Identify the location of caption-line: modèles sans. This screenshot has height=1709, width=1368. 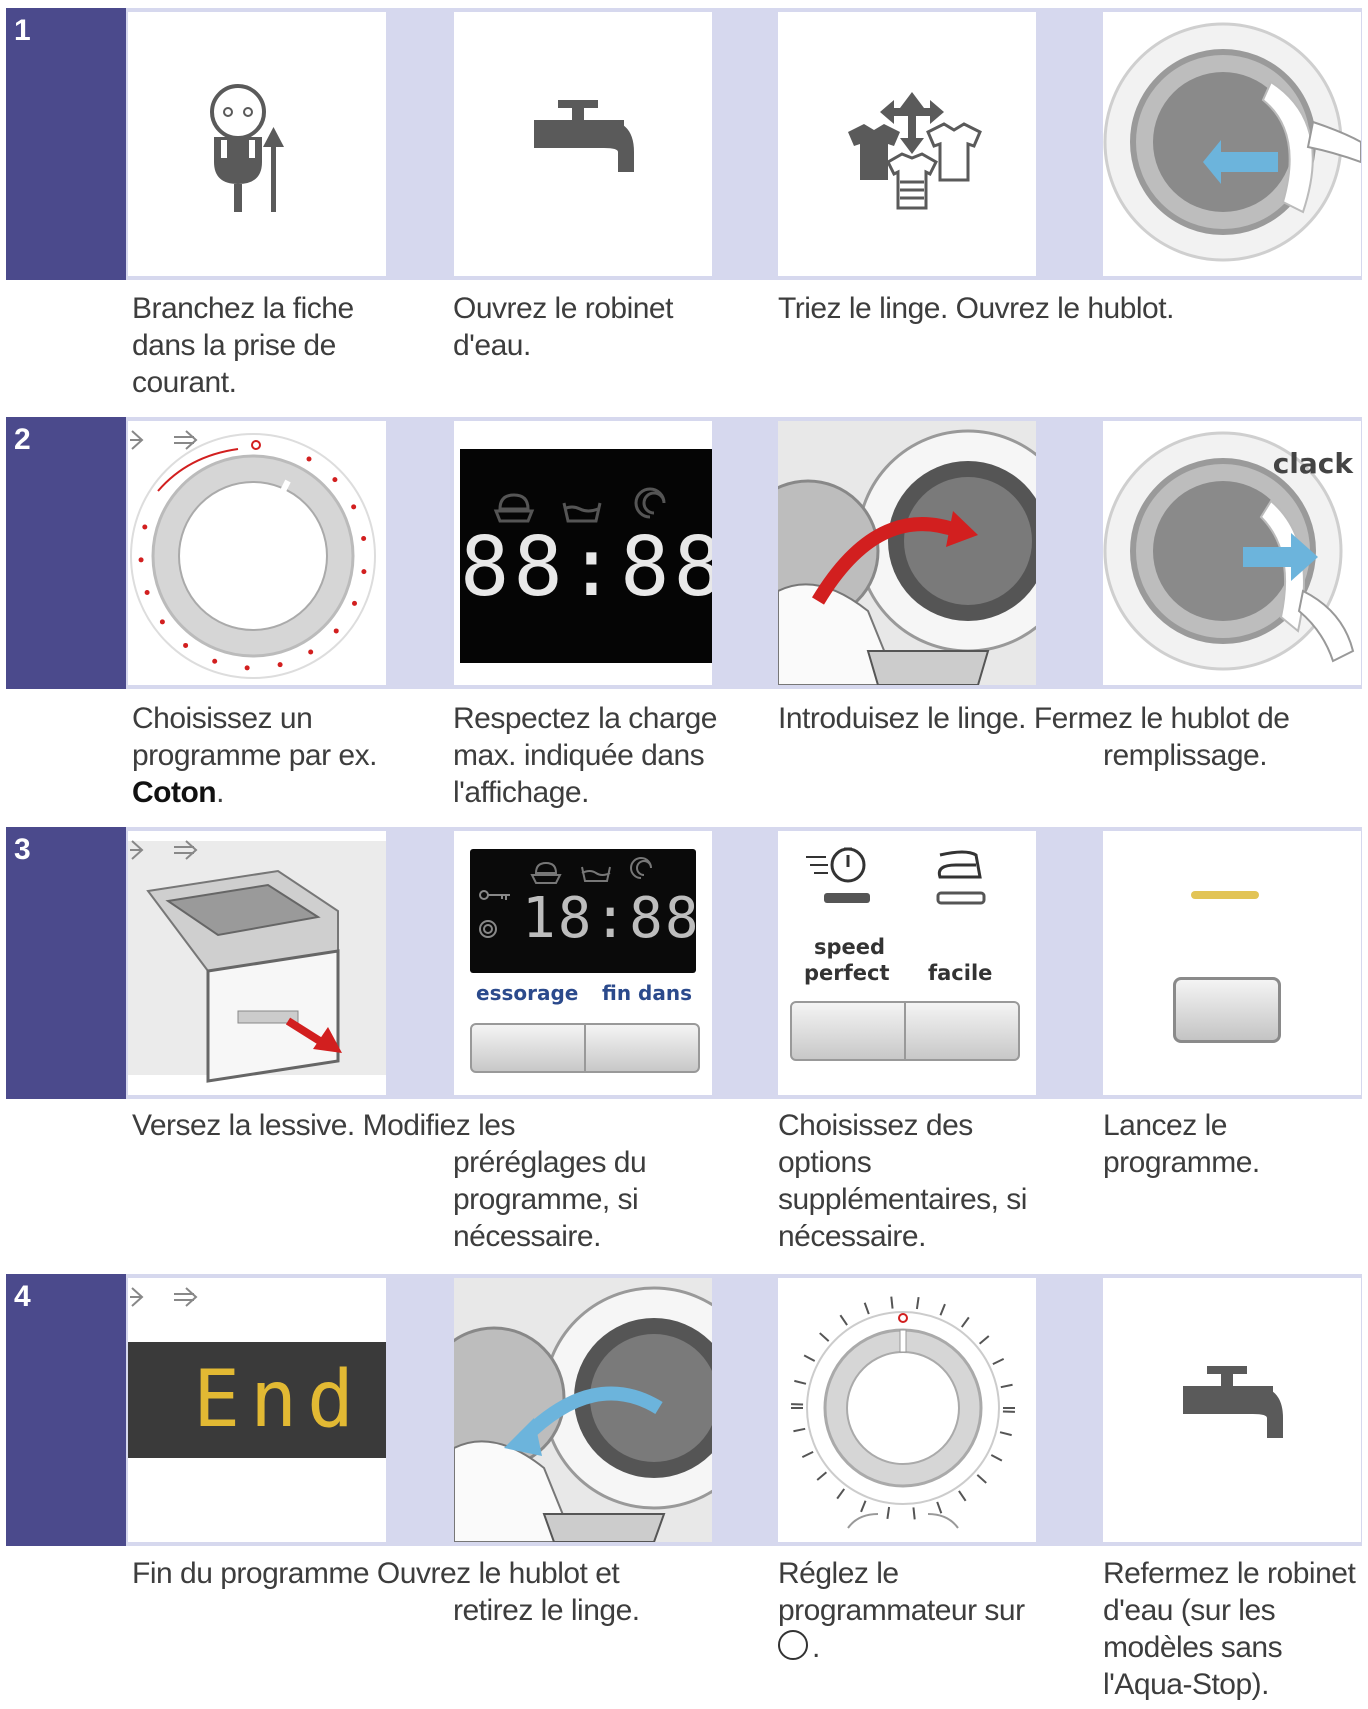
(1193, 1647).